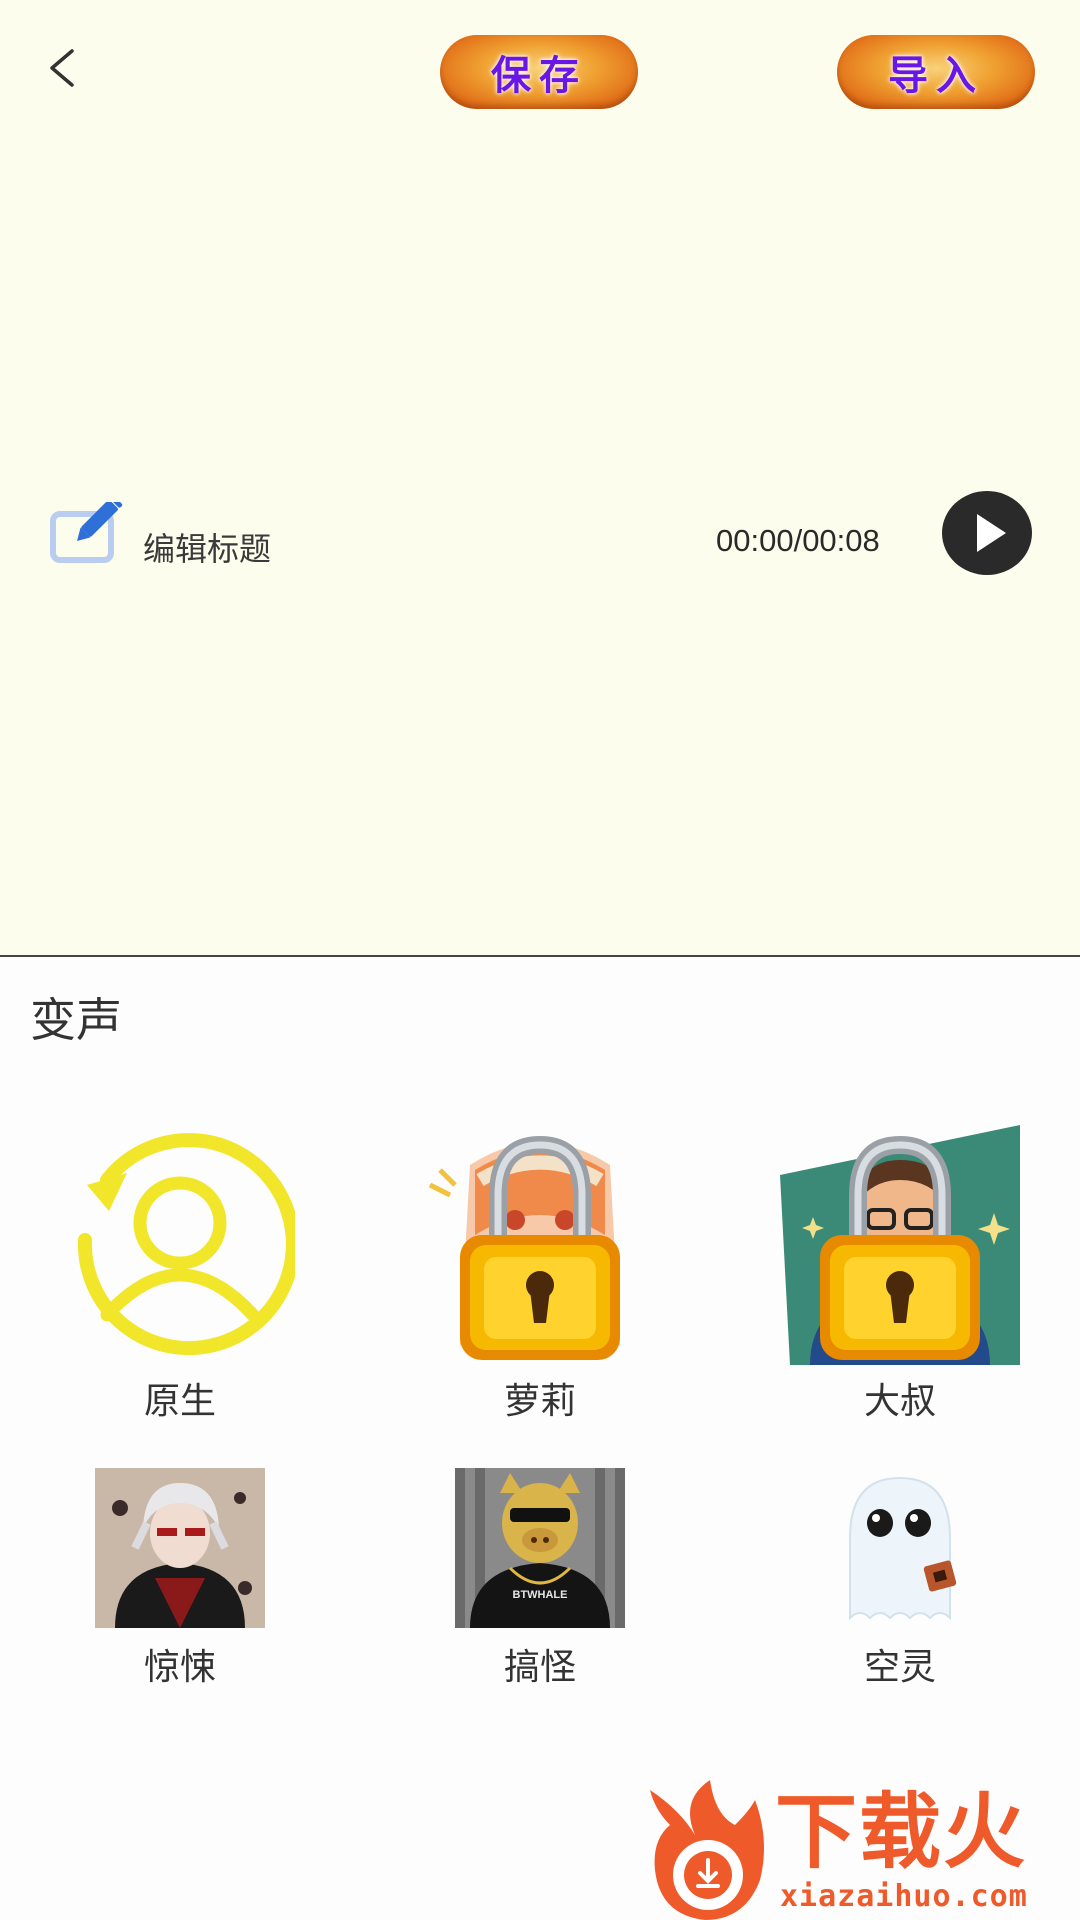 Image resolution: width=1080 pixels, height=1920 pixels. What do you see at coordinates (186, 1244) in the screenshot?
I see `original-voice-icon` at bounding box center [186, 1244].